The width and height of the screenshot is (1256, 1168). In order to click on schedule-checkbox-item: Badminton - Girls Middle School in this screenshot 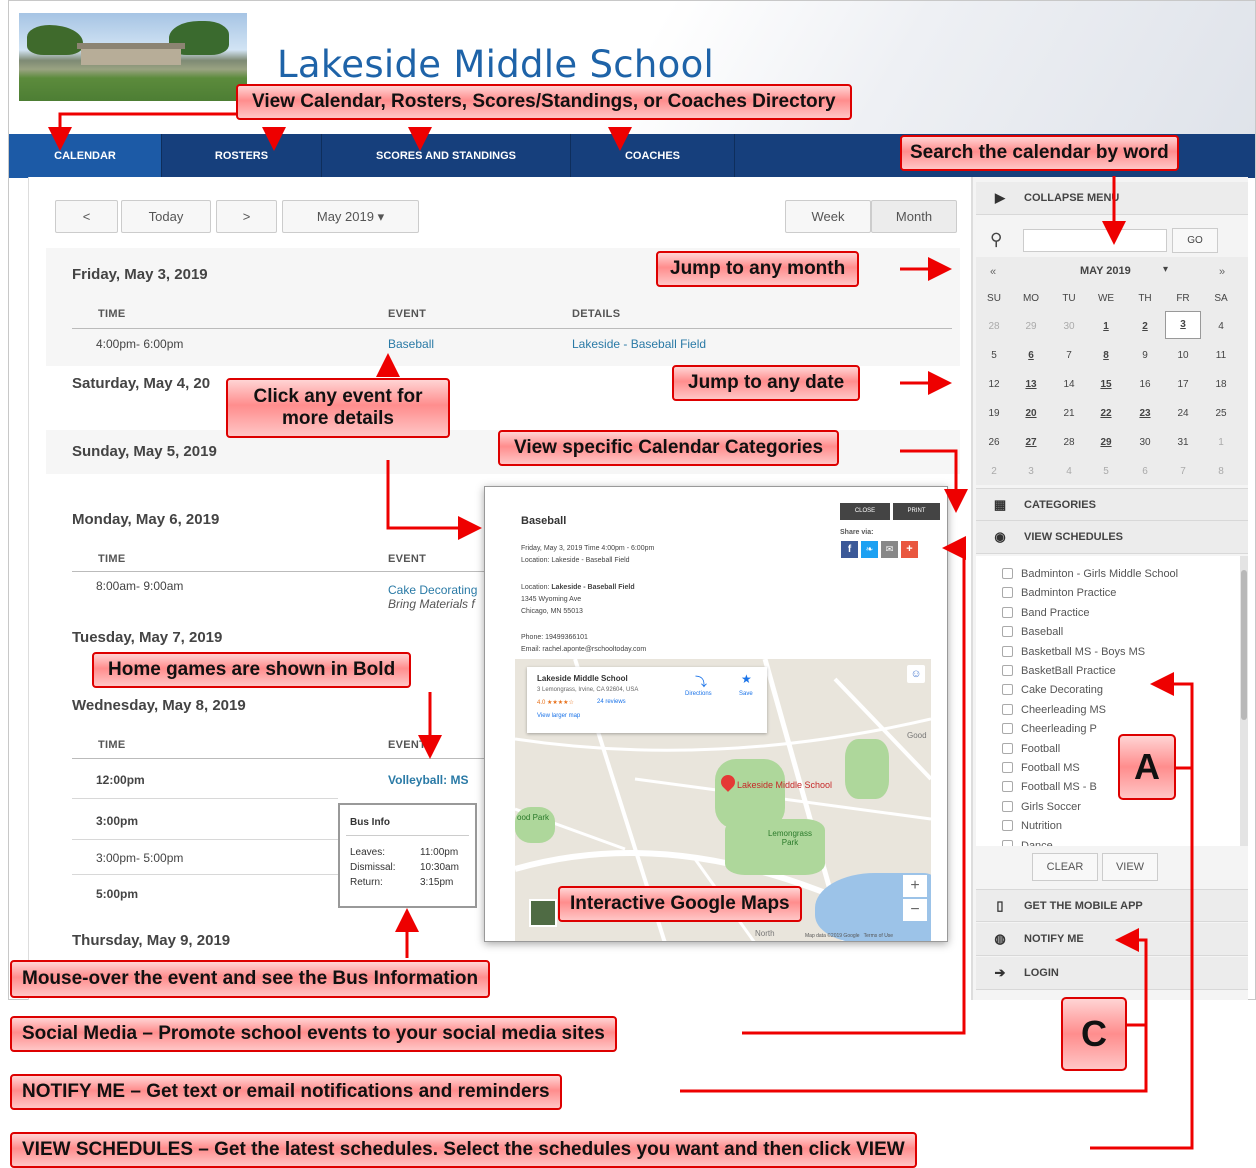, I will do `click(1090, 574)`.